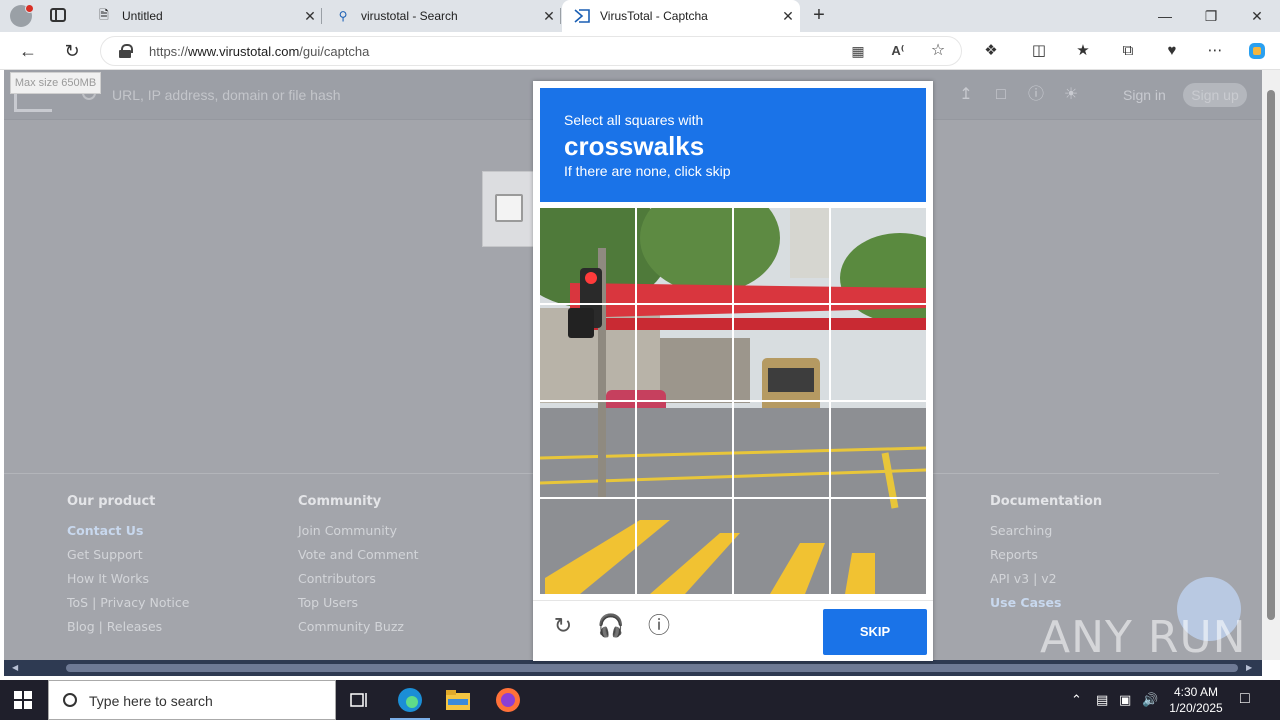 This screenshot has width=1280, height=720. What do you see at coordinates (1196, 708) in the screenshot?
I see `clock-date: 1/20/2025` at bounding box center [1196, 708].